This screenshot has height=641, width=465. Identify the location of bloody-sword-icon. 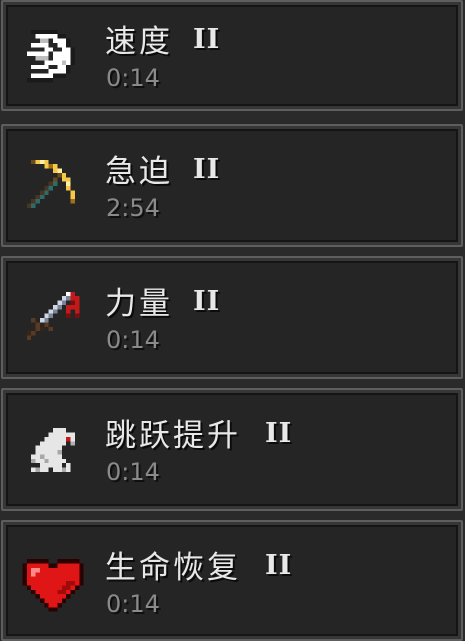
(53, 318).